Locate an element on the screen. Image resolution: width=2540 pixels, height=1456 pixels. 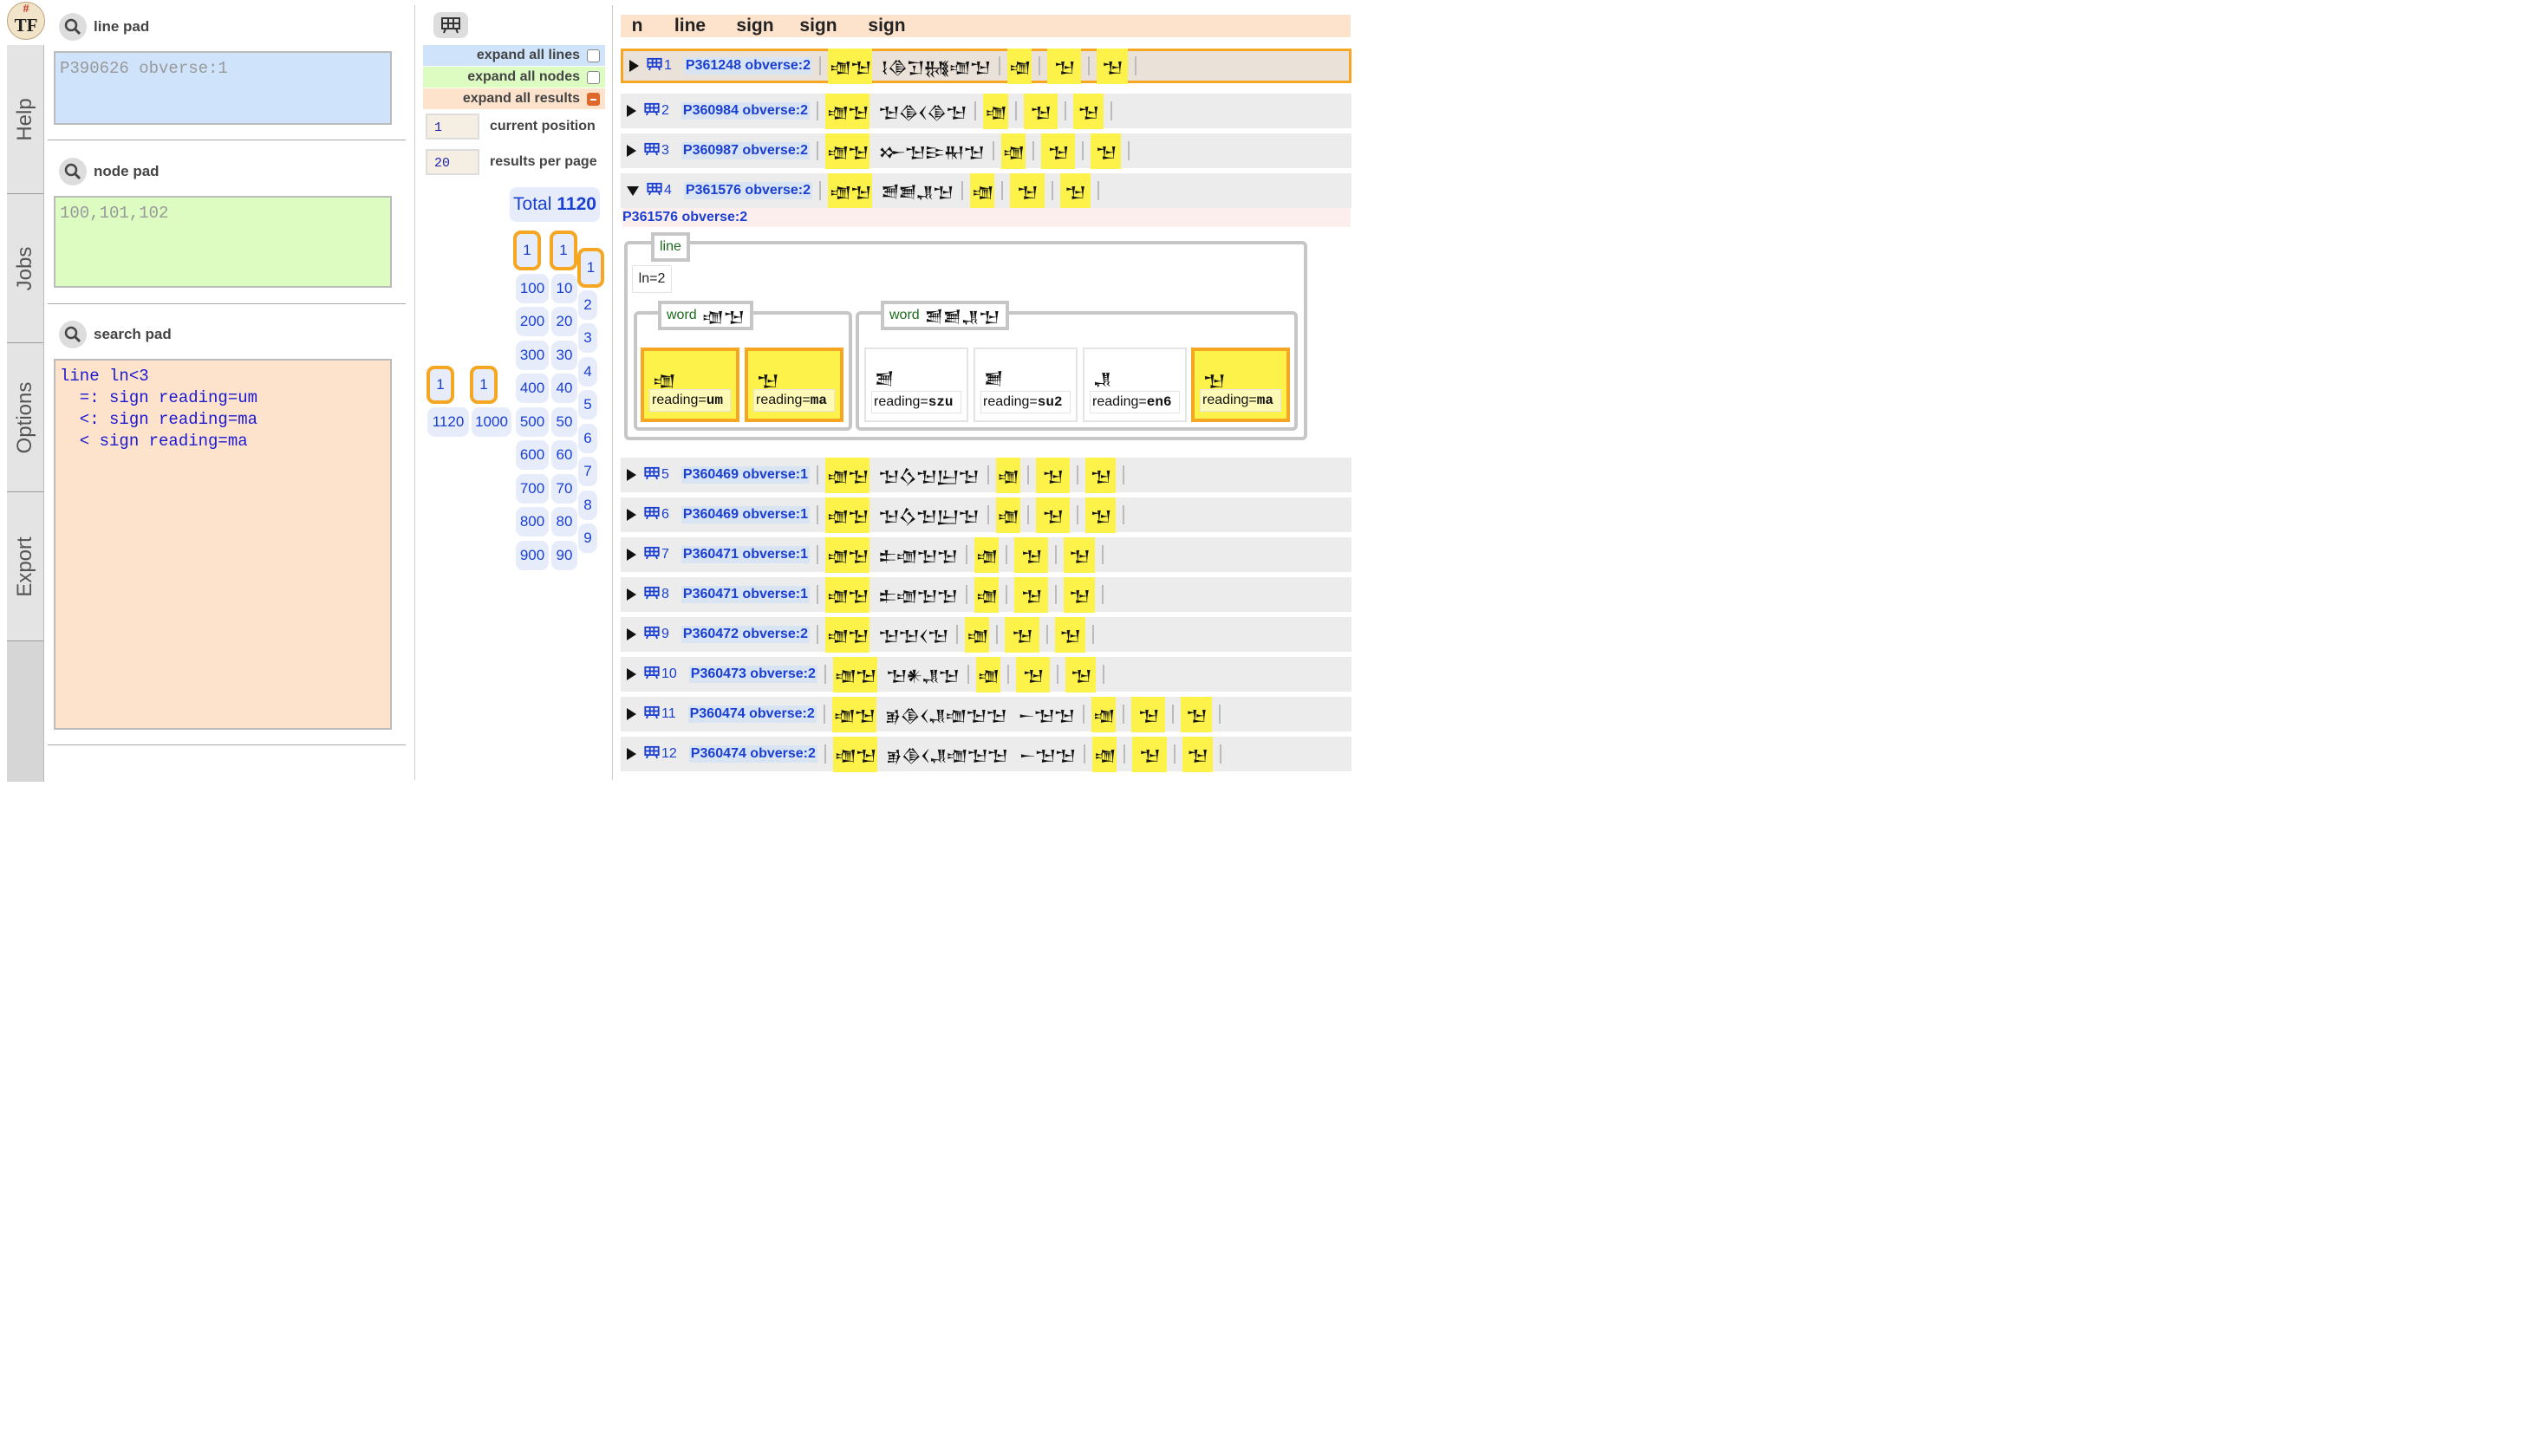
collapse-icon is located at coordinates (633, 190).